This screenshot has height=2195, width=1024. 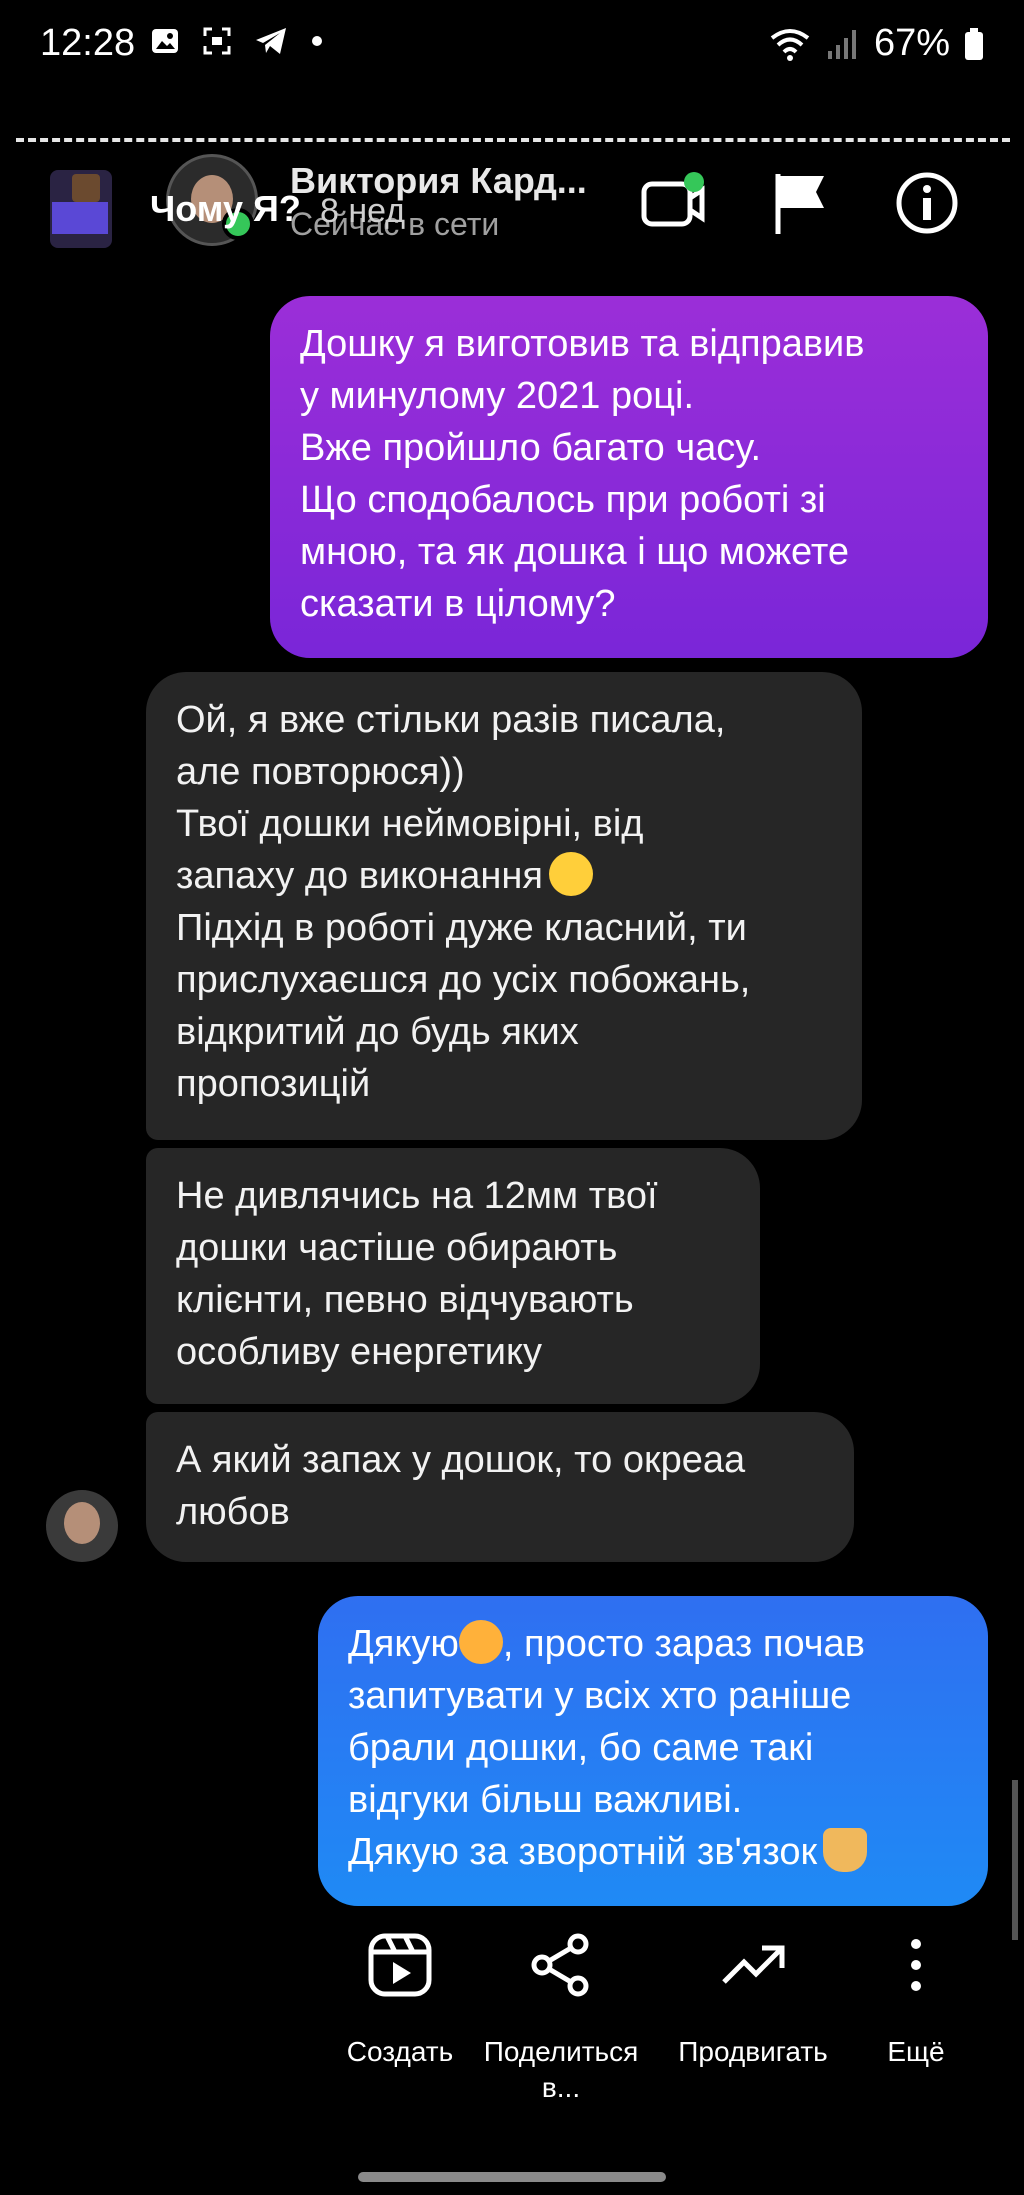 What do you see at coordinates (583, 1852) in the screenshot?
I see `message-text: Дякую за зворотній зв'язок` at bounding box center [583, 1852].